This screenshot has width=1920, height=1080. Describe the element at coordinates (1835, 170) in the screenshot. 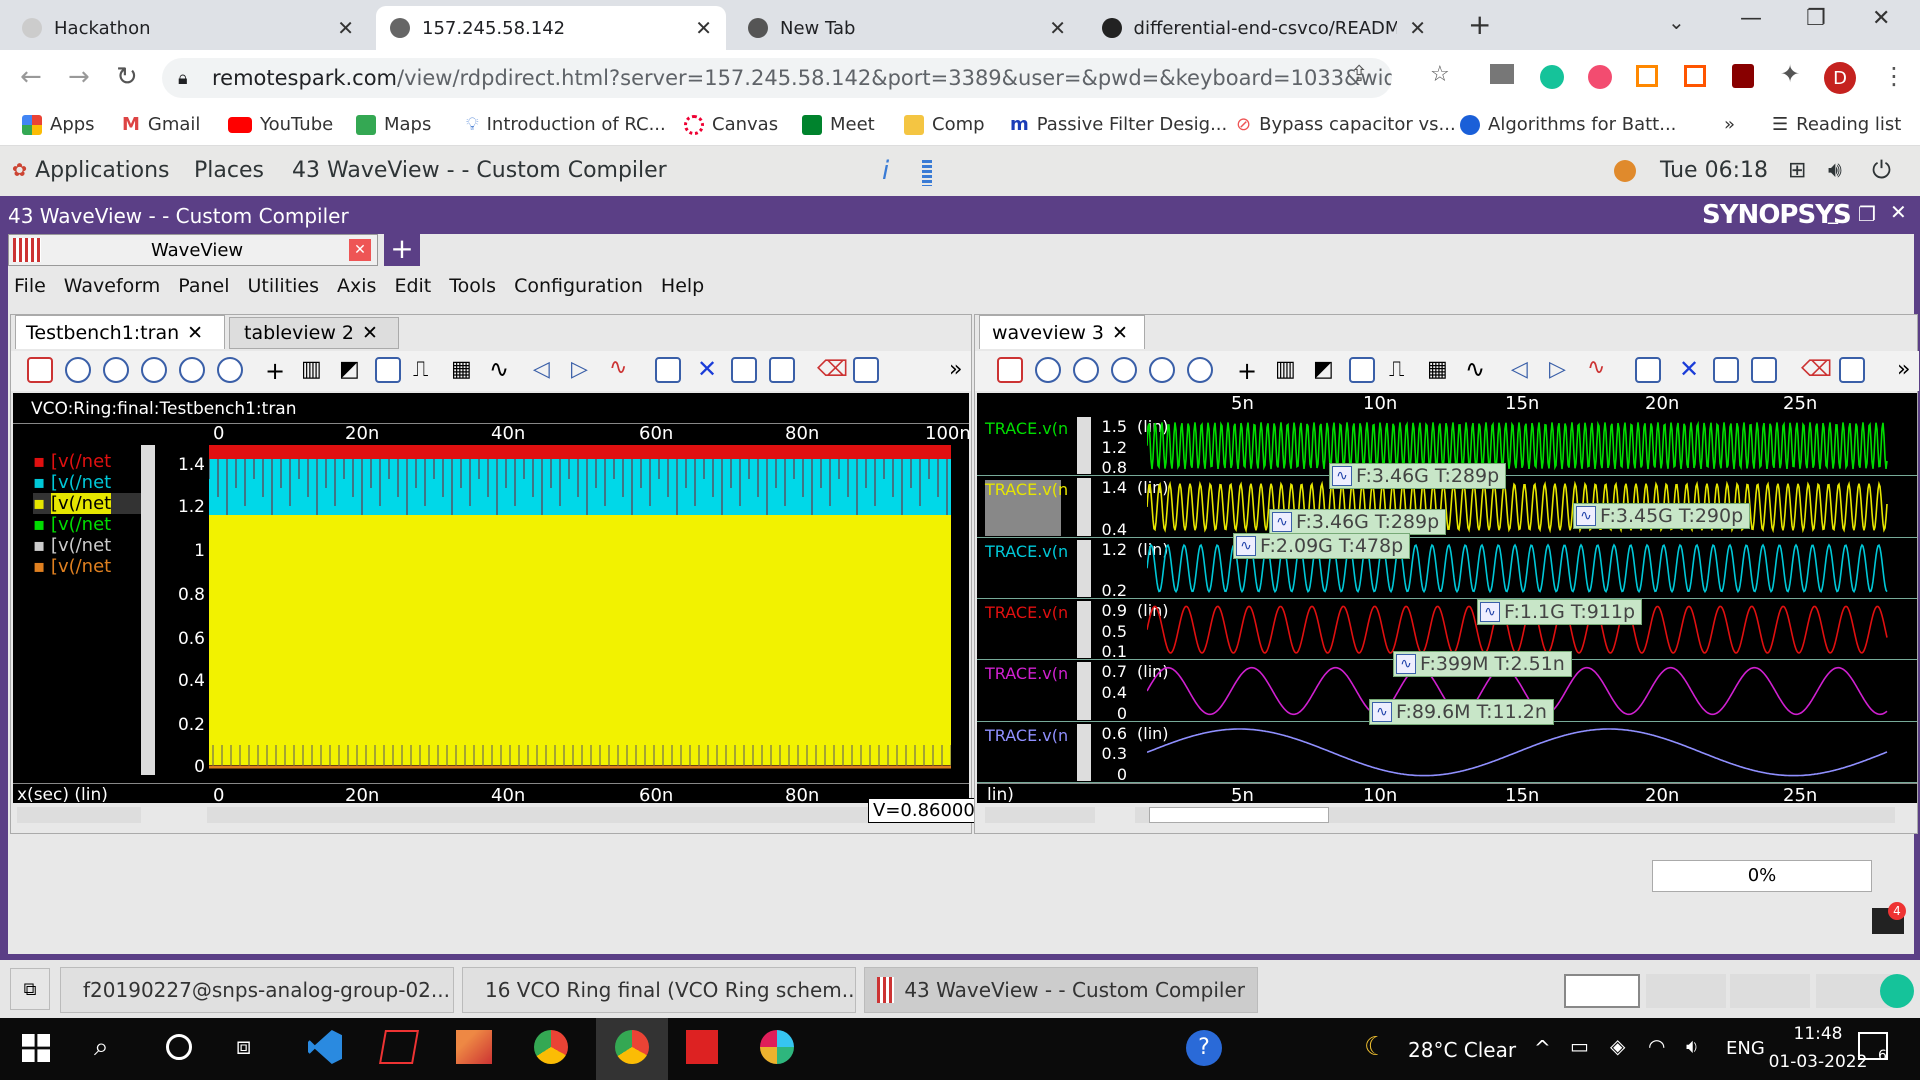

I see `volume-icon: 🔊︎` at that location.